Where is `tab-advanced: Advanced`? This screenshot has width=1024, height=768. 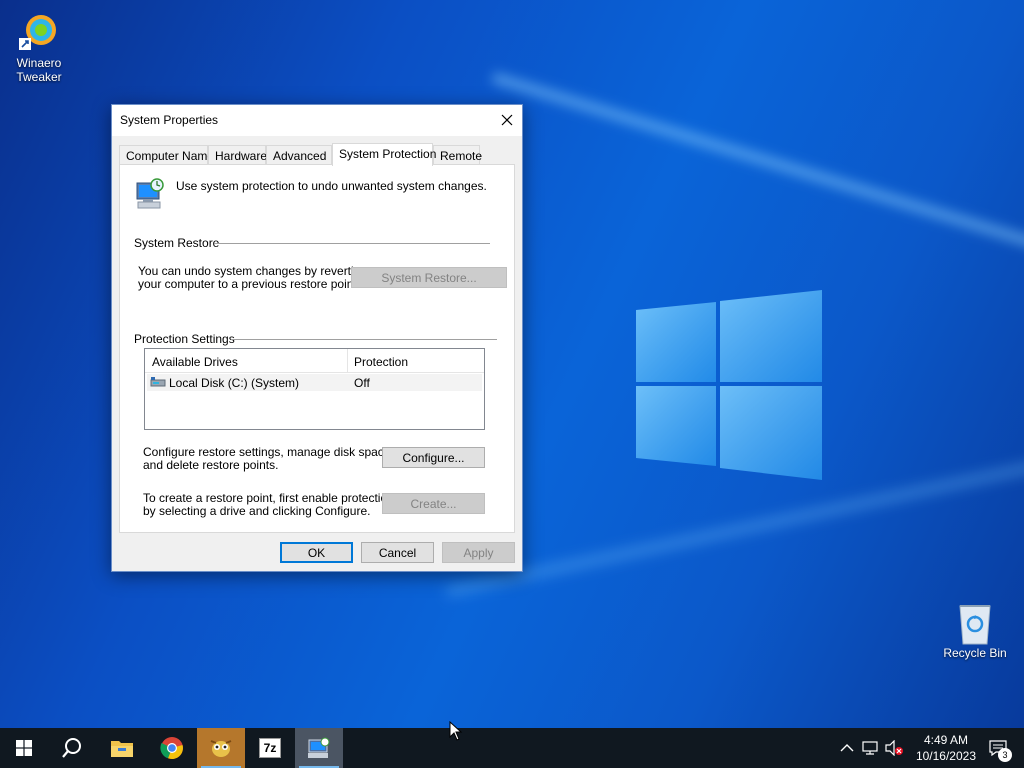
tab-advanced: Advanced is located at coordinates (299, 155).